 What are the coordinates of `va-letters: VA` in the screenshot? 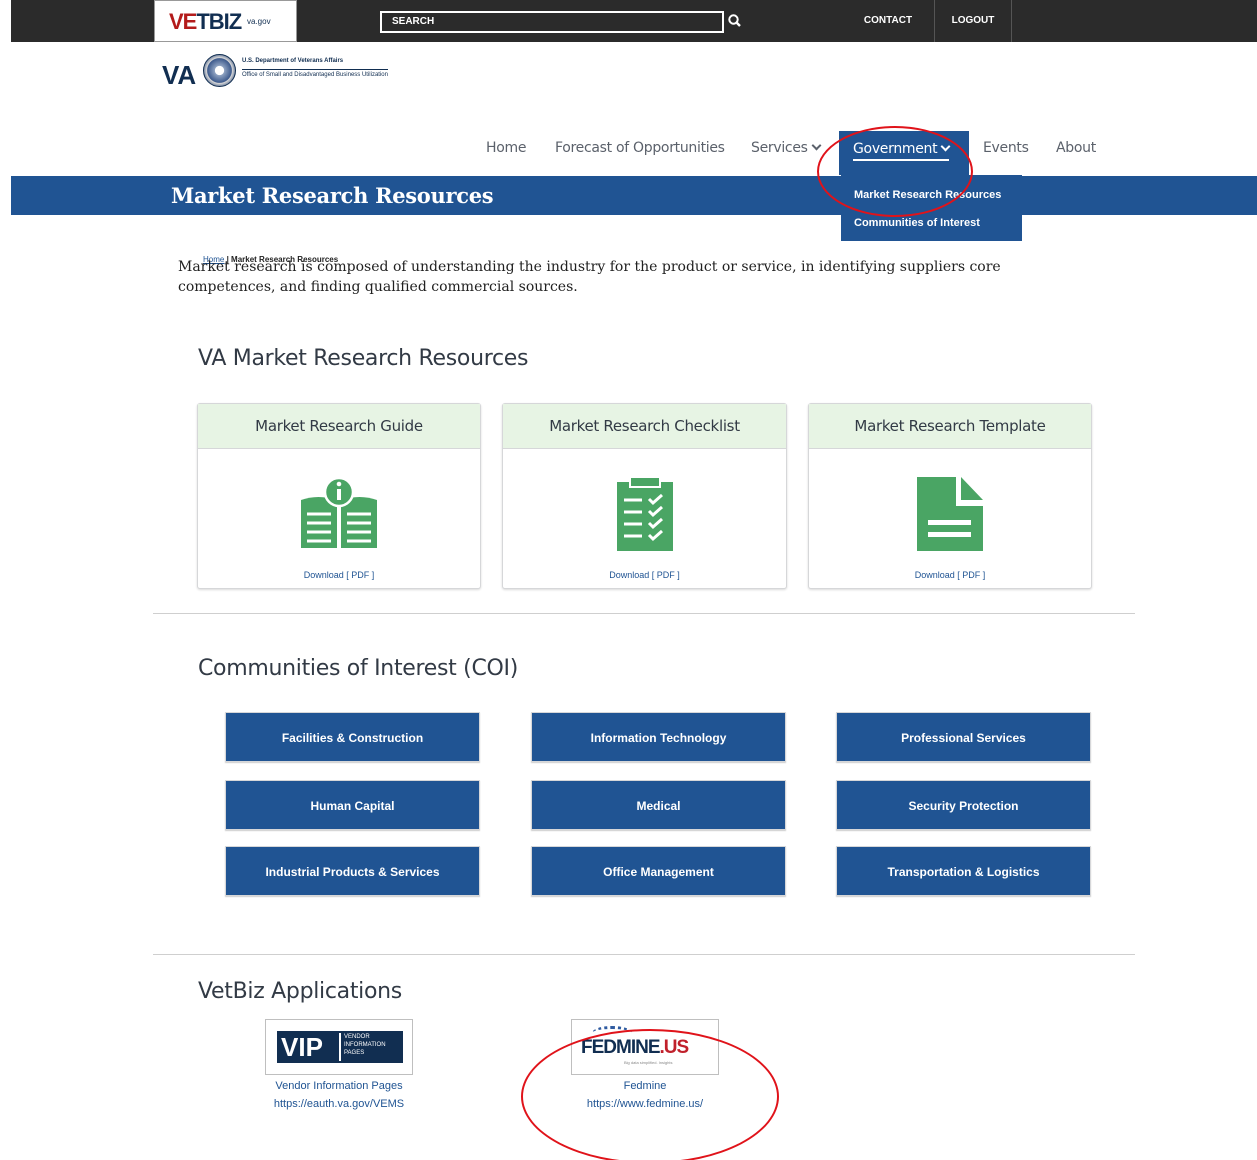 It's located at (179, 75).